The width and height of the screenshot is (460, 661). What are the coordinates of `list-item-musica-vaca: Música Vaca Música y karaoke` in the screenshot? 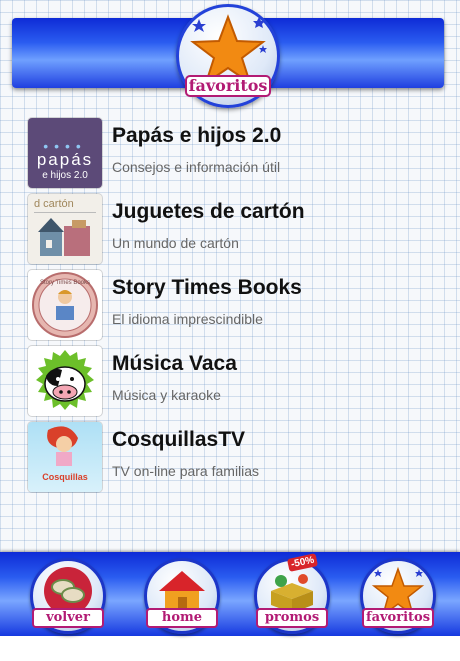 It's located at (238, 382).